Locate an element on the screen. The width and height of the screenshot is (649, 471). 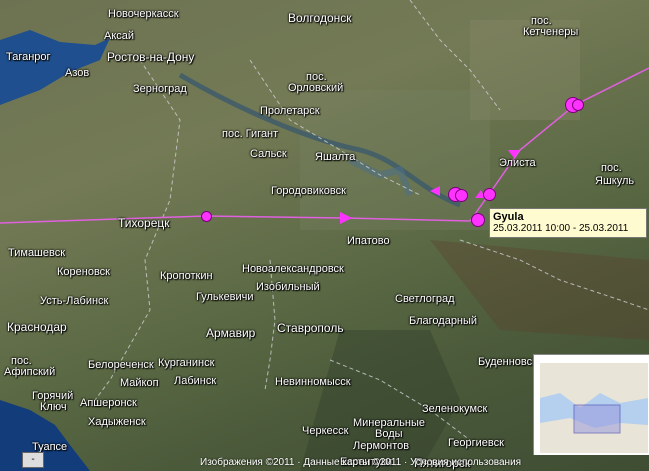
tooltip-time: 25.03.2011 10:00 - 25.03.2011 is located at coordinates (561, 228).